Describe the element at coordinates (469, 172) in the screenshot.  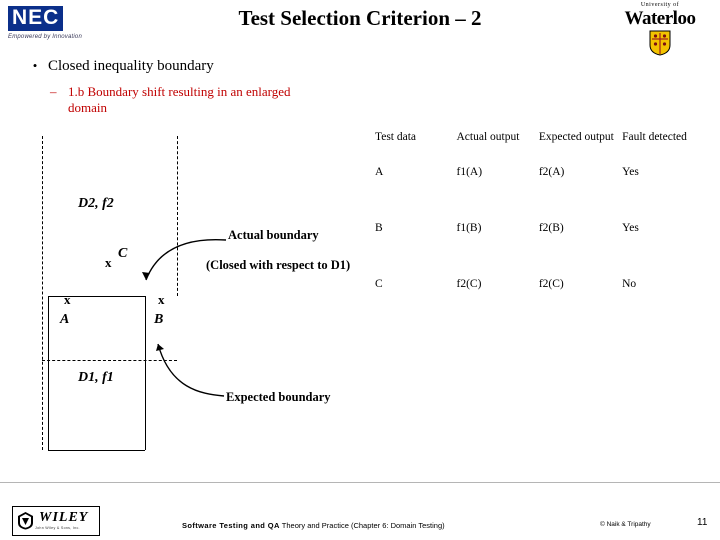
I see `cell-actual-output: f1(A)` at that location.